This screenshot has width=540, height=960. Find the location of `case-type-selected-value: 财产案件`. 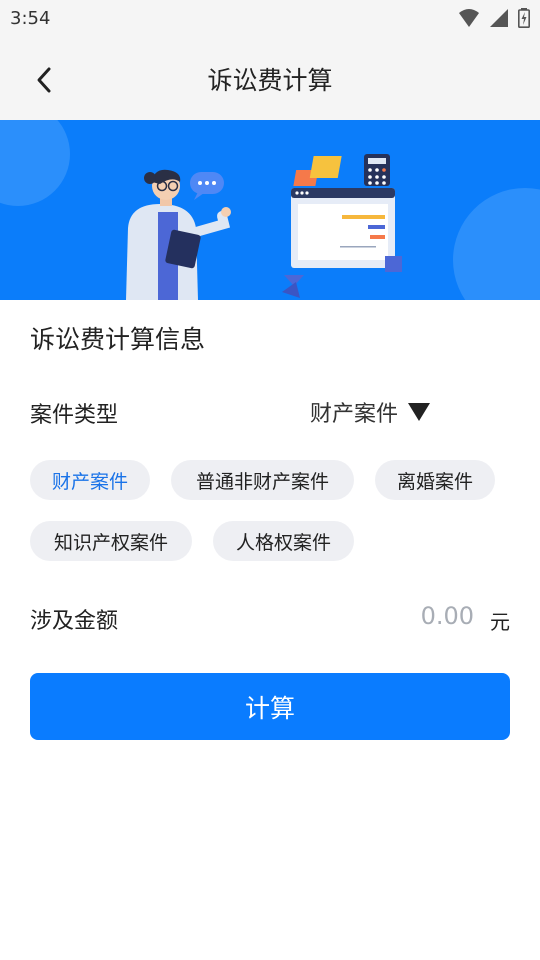

case-type-selected-value: 财产案件 is located at coordinates (354, 414).